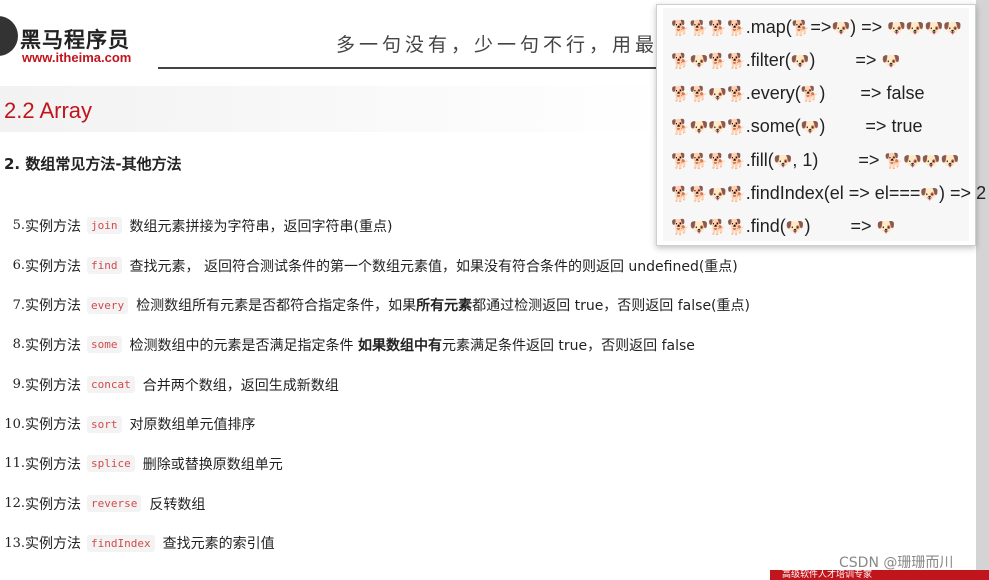 The image size is (989, 580). Describe the element at coordinates (212, 464) in the screenshot. I see `method-desc: 删除或替换原数组单元` at that location.